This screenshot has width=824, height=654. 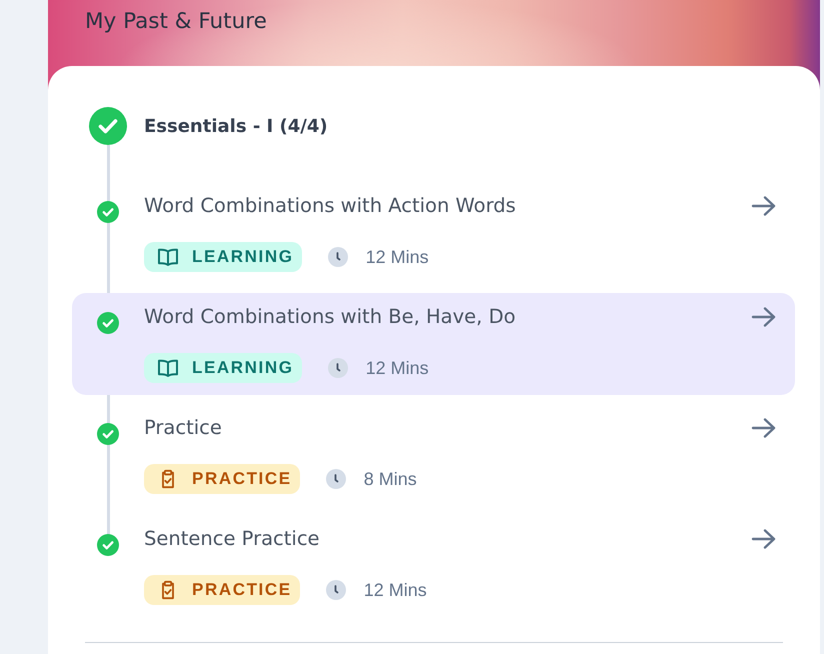 I want to click on lesson-item: Word Combinations with Action Words LEARNING 12 Mins, so click(x=433, y=233).